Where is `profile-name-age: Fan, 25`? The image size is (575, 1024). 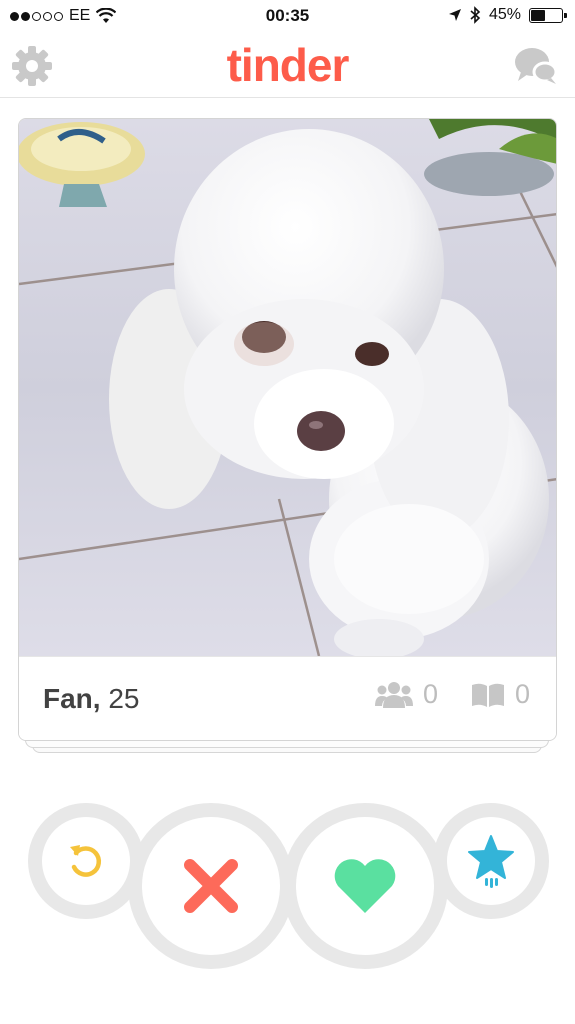 profile-name-age: Fan, 25 is located at coordinates (91, 699).